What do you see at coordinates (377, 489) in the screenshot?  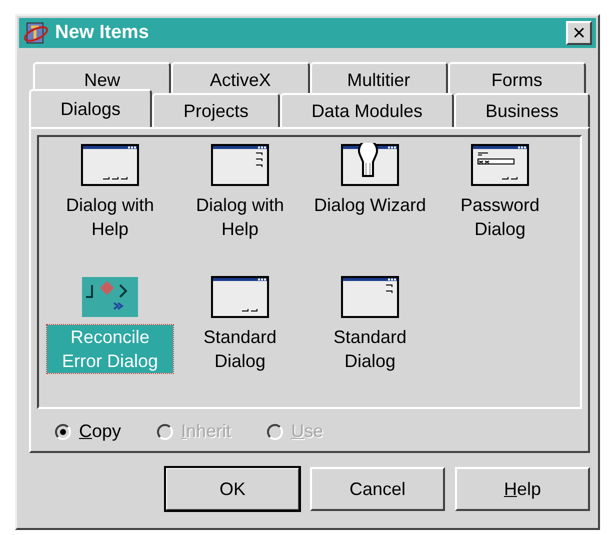 I see `dialog-button: Cancel` at bounding box center [377, 489].